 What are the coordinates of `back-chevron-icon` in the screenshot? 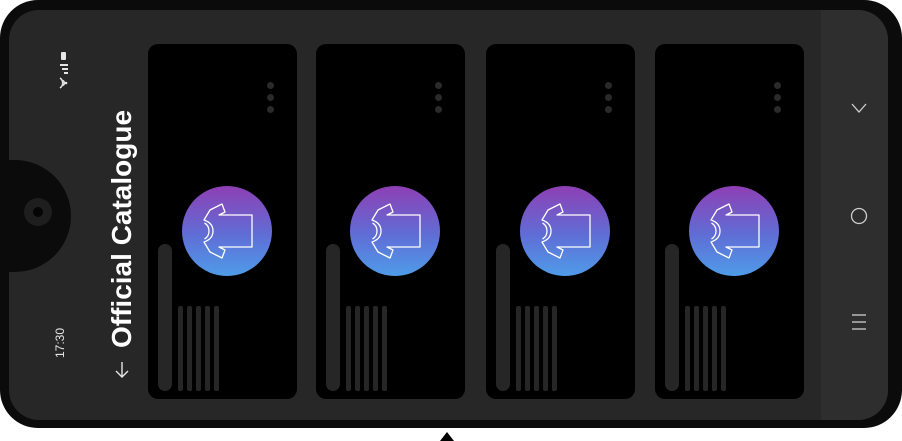 It's located at (859, 108).